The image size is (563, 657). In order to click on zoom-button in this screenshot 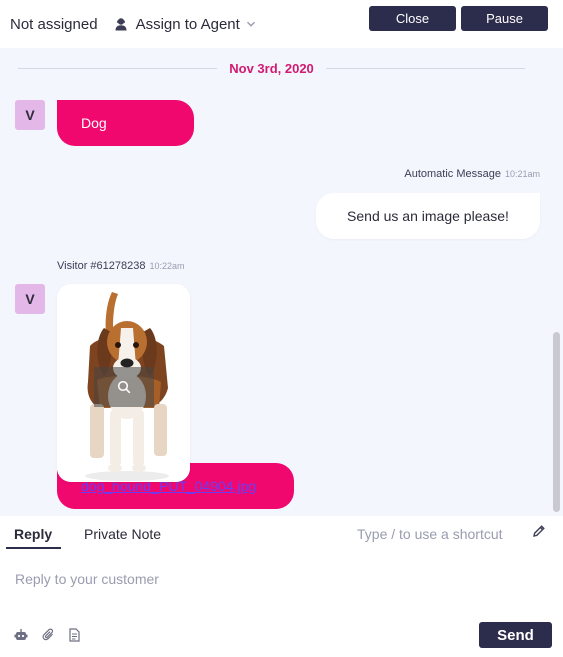, I will do `click(124, 387)`.